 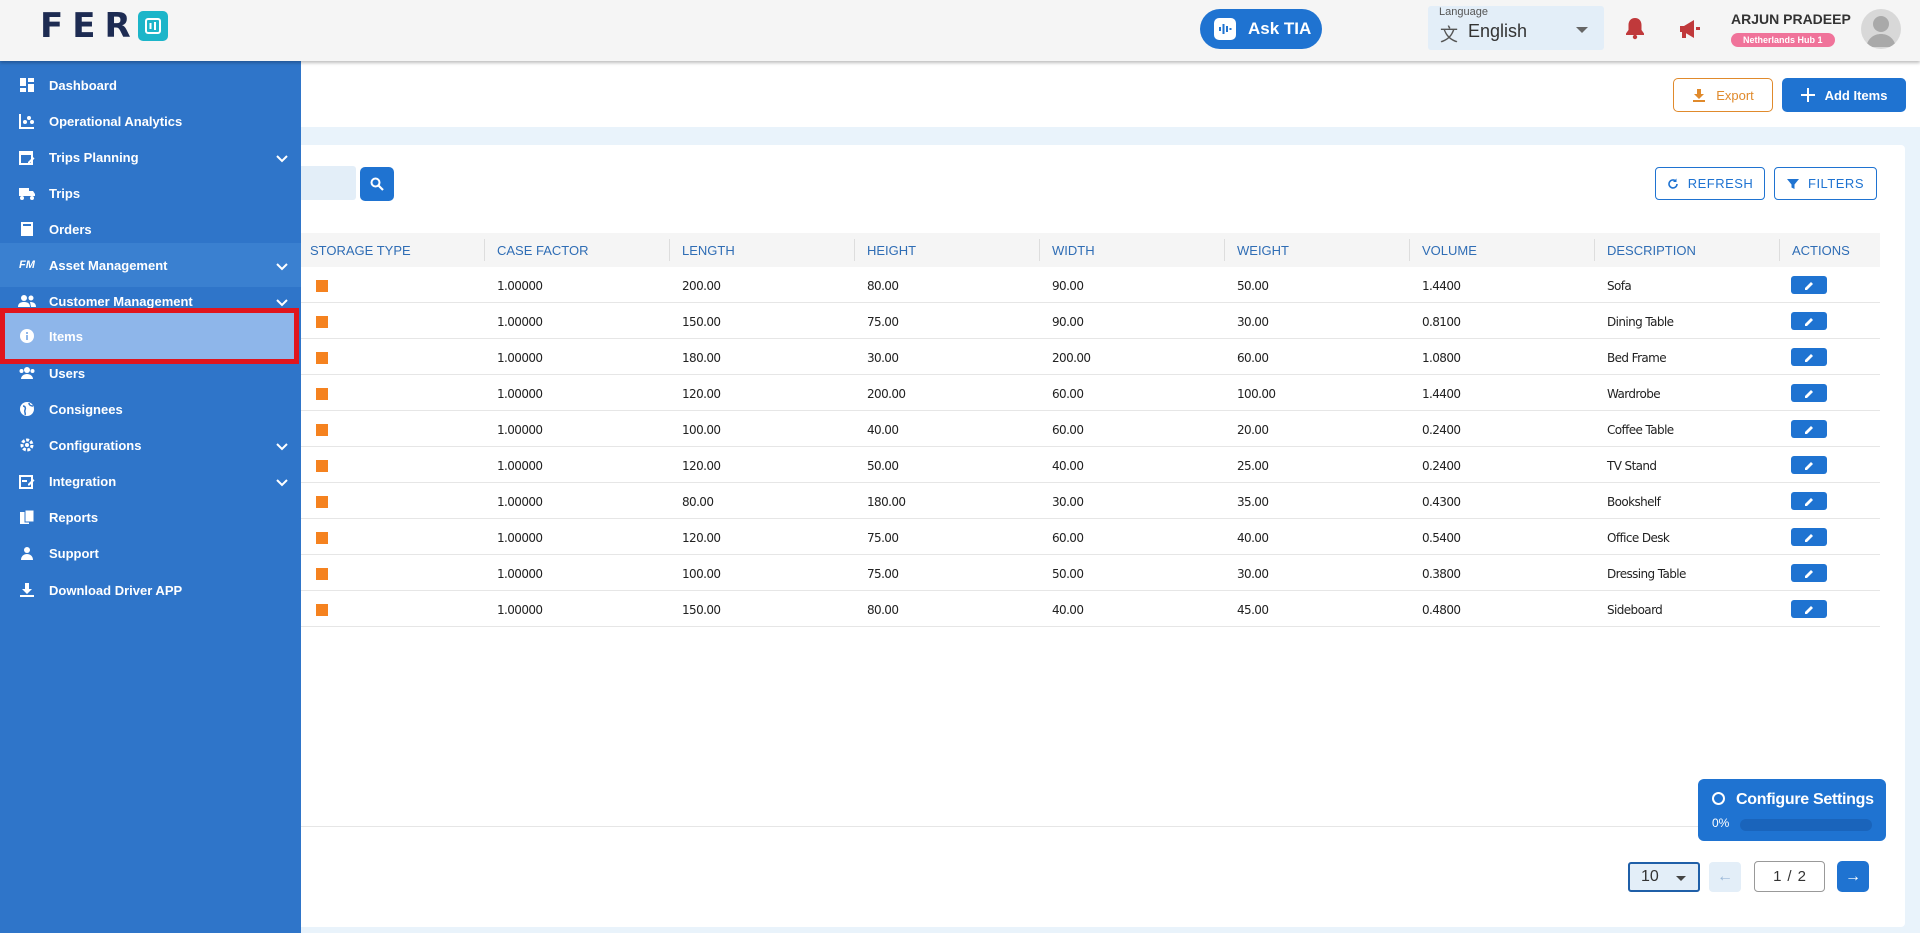 What do you see at coordinates (708, 250) in the screenshot?
I see `column-header-length: LENGTH` at bounding box center [708, 250].